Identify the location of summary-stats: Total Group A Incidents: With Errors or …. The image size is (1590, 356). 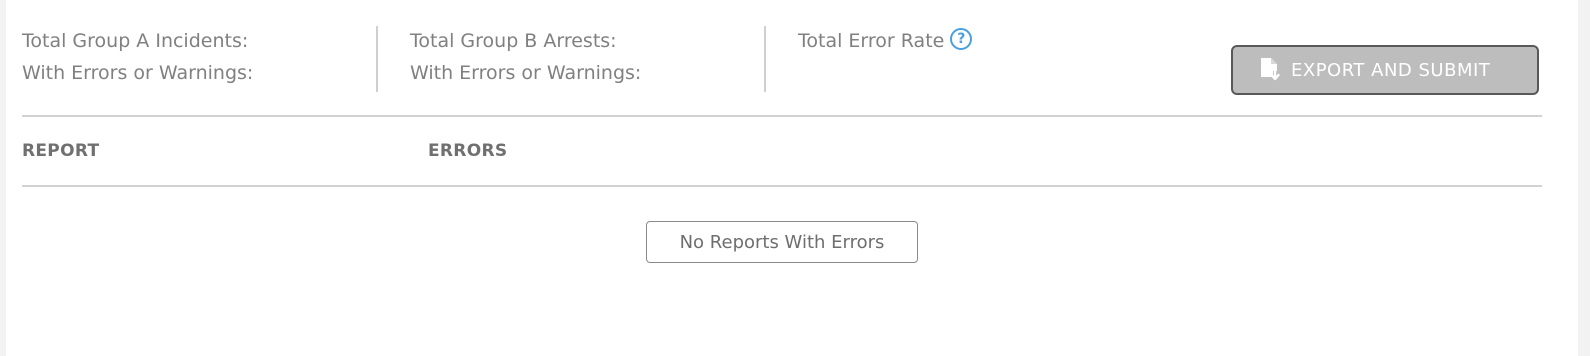
(497, 58).